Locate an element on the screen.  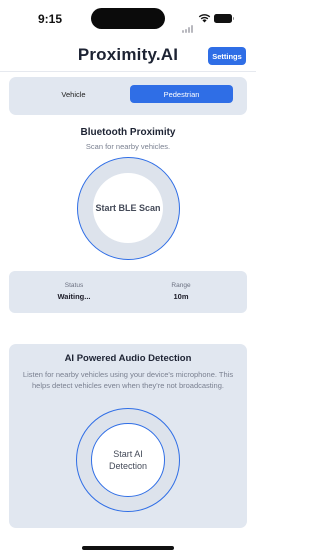
wifi-icon is located at coordinates (204, 18).